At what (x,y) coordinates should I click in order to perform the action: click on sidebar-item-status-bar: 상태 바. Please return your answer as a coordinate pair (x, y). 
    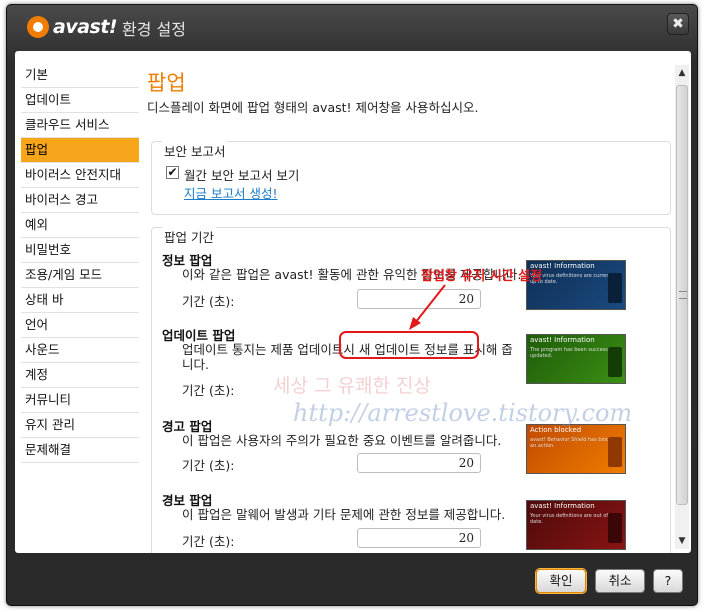
    Looking at the image, I should click on (80, 300).